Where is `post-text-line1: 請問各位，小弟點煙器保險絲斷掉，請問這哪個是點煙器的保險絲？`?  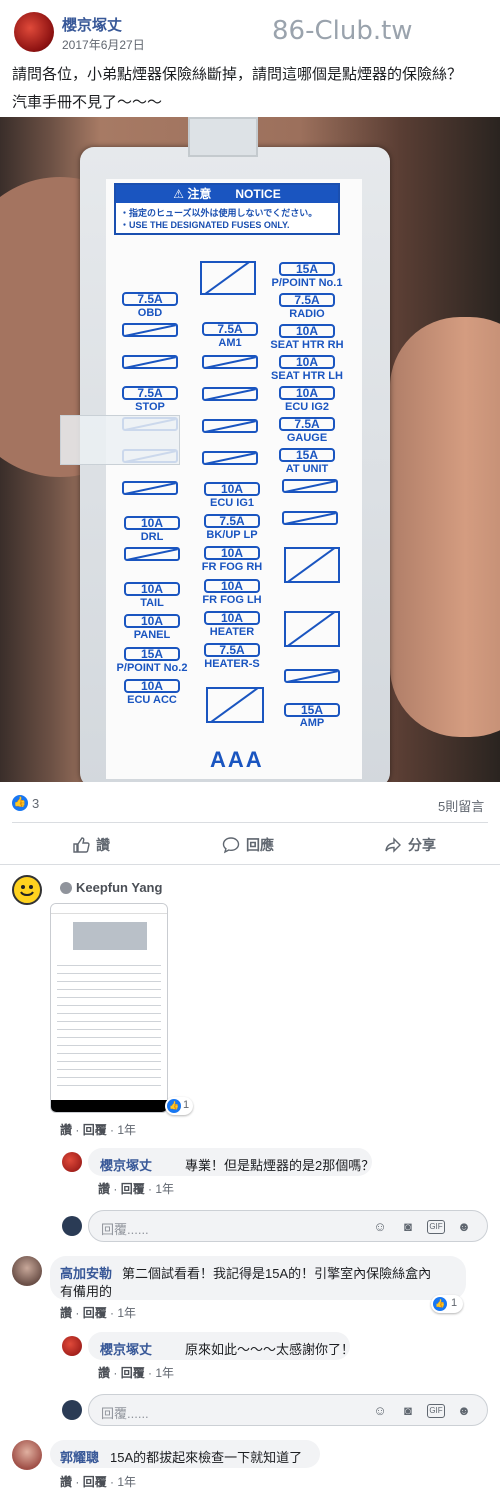
post-text-line1: 請問各位，小弟點煙器保險絲斷掉，請問這哪個是點煙器的保險絲？ is located at coordinates (237, 74).